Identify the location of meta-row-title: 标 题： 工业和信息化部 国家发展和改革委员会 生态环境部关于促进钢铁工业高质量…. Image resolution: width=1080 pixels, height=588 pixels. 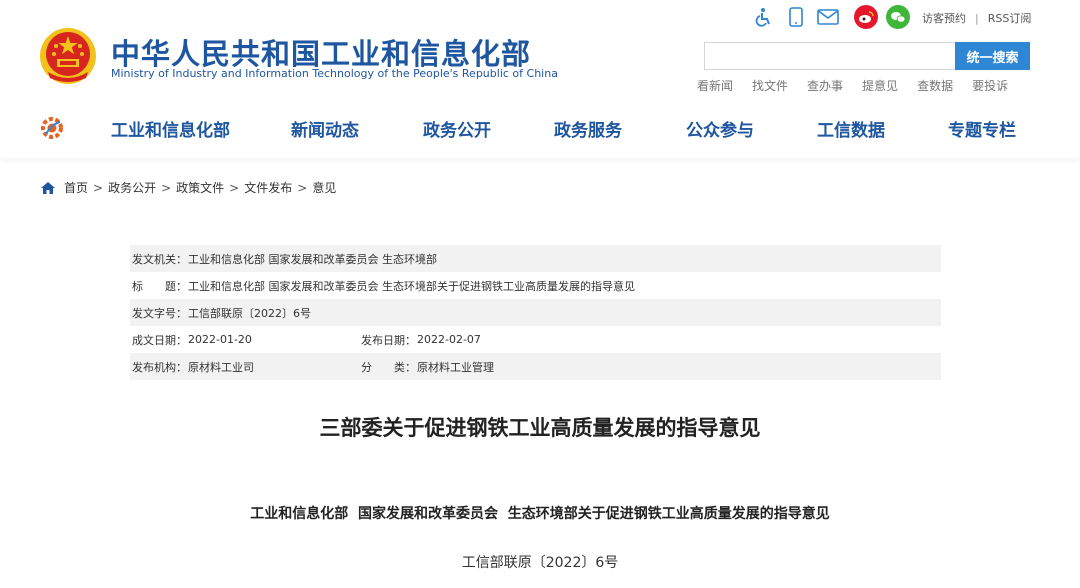
(535, 285).